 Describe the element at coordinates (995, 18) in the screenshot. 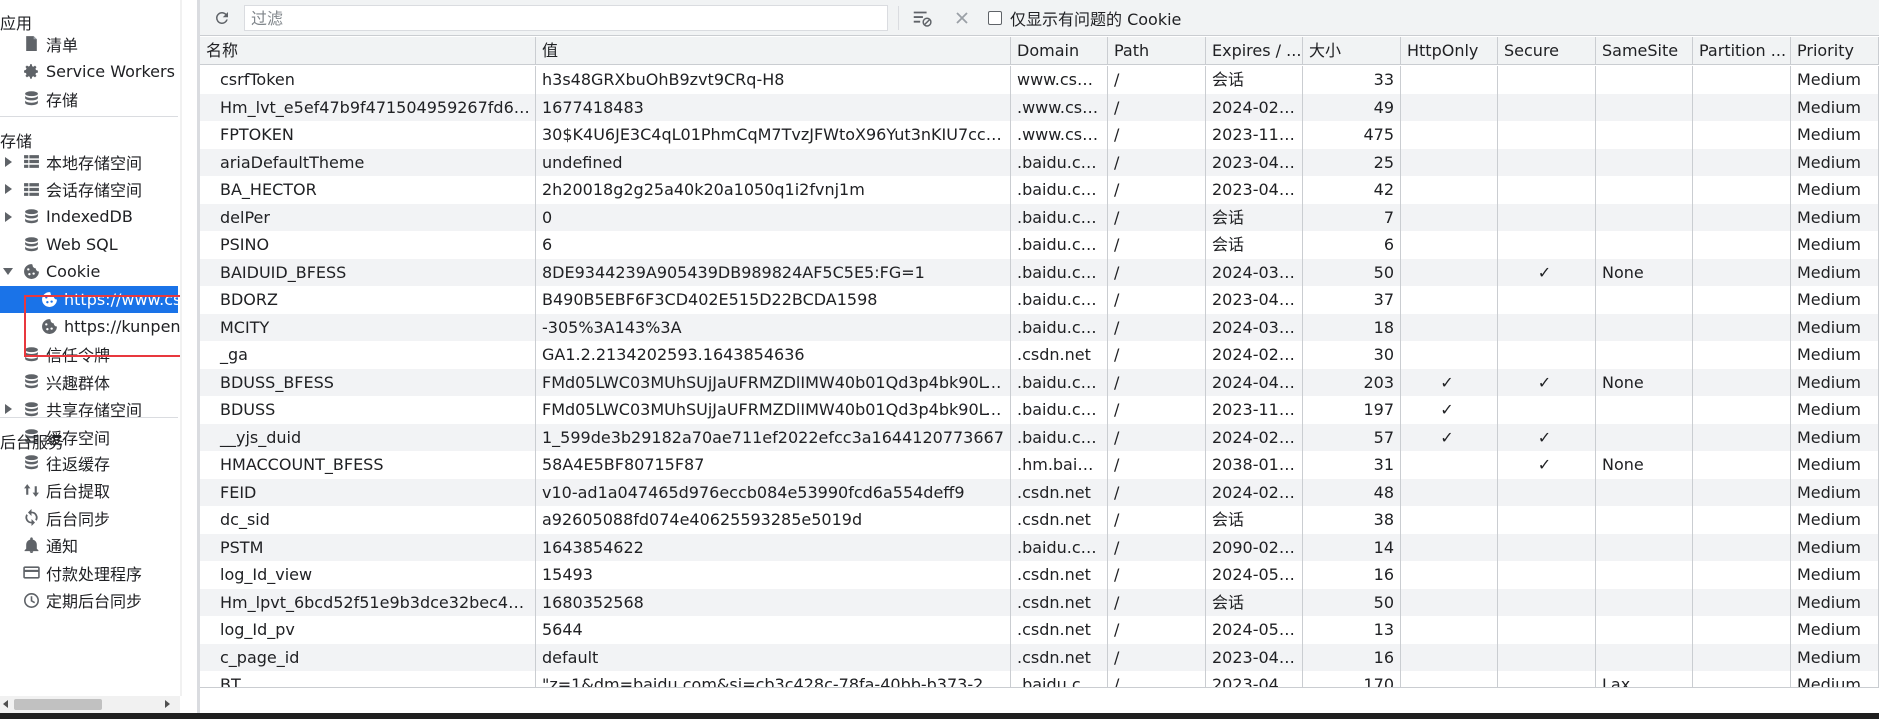

I see `only-issues-checkbox` at that location.